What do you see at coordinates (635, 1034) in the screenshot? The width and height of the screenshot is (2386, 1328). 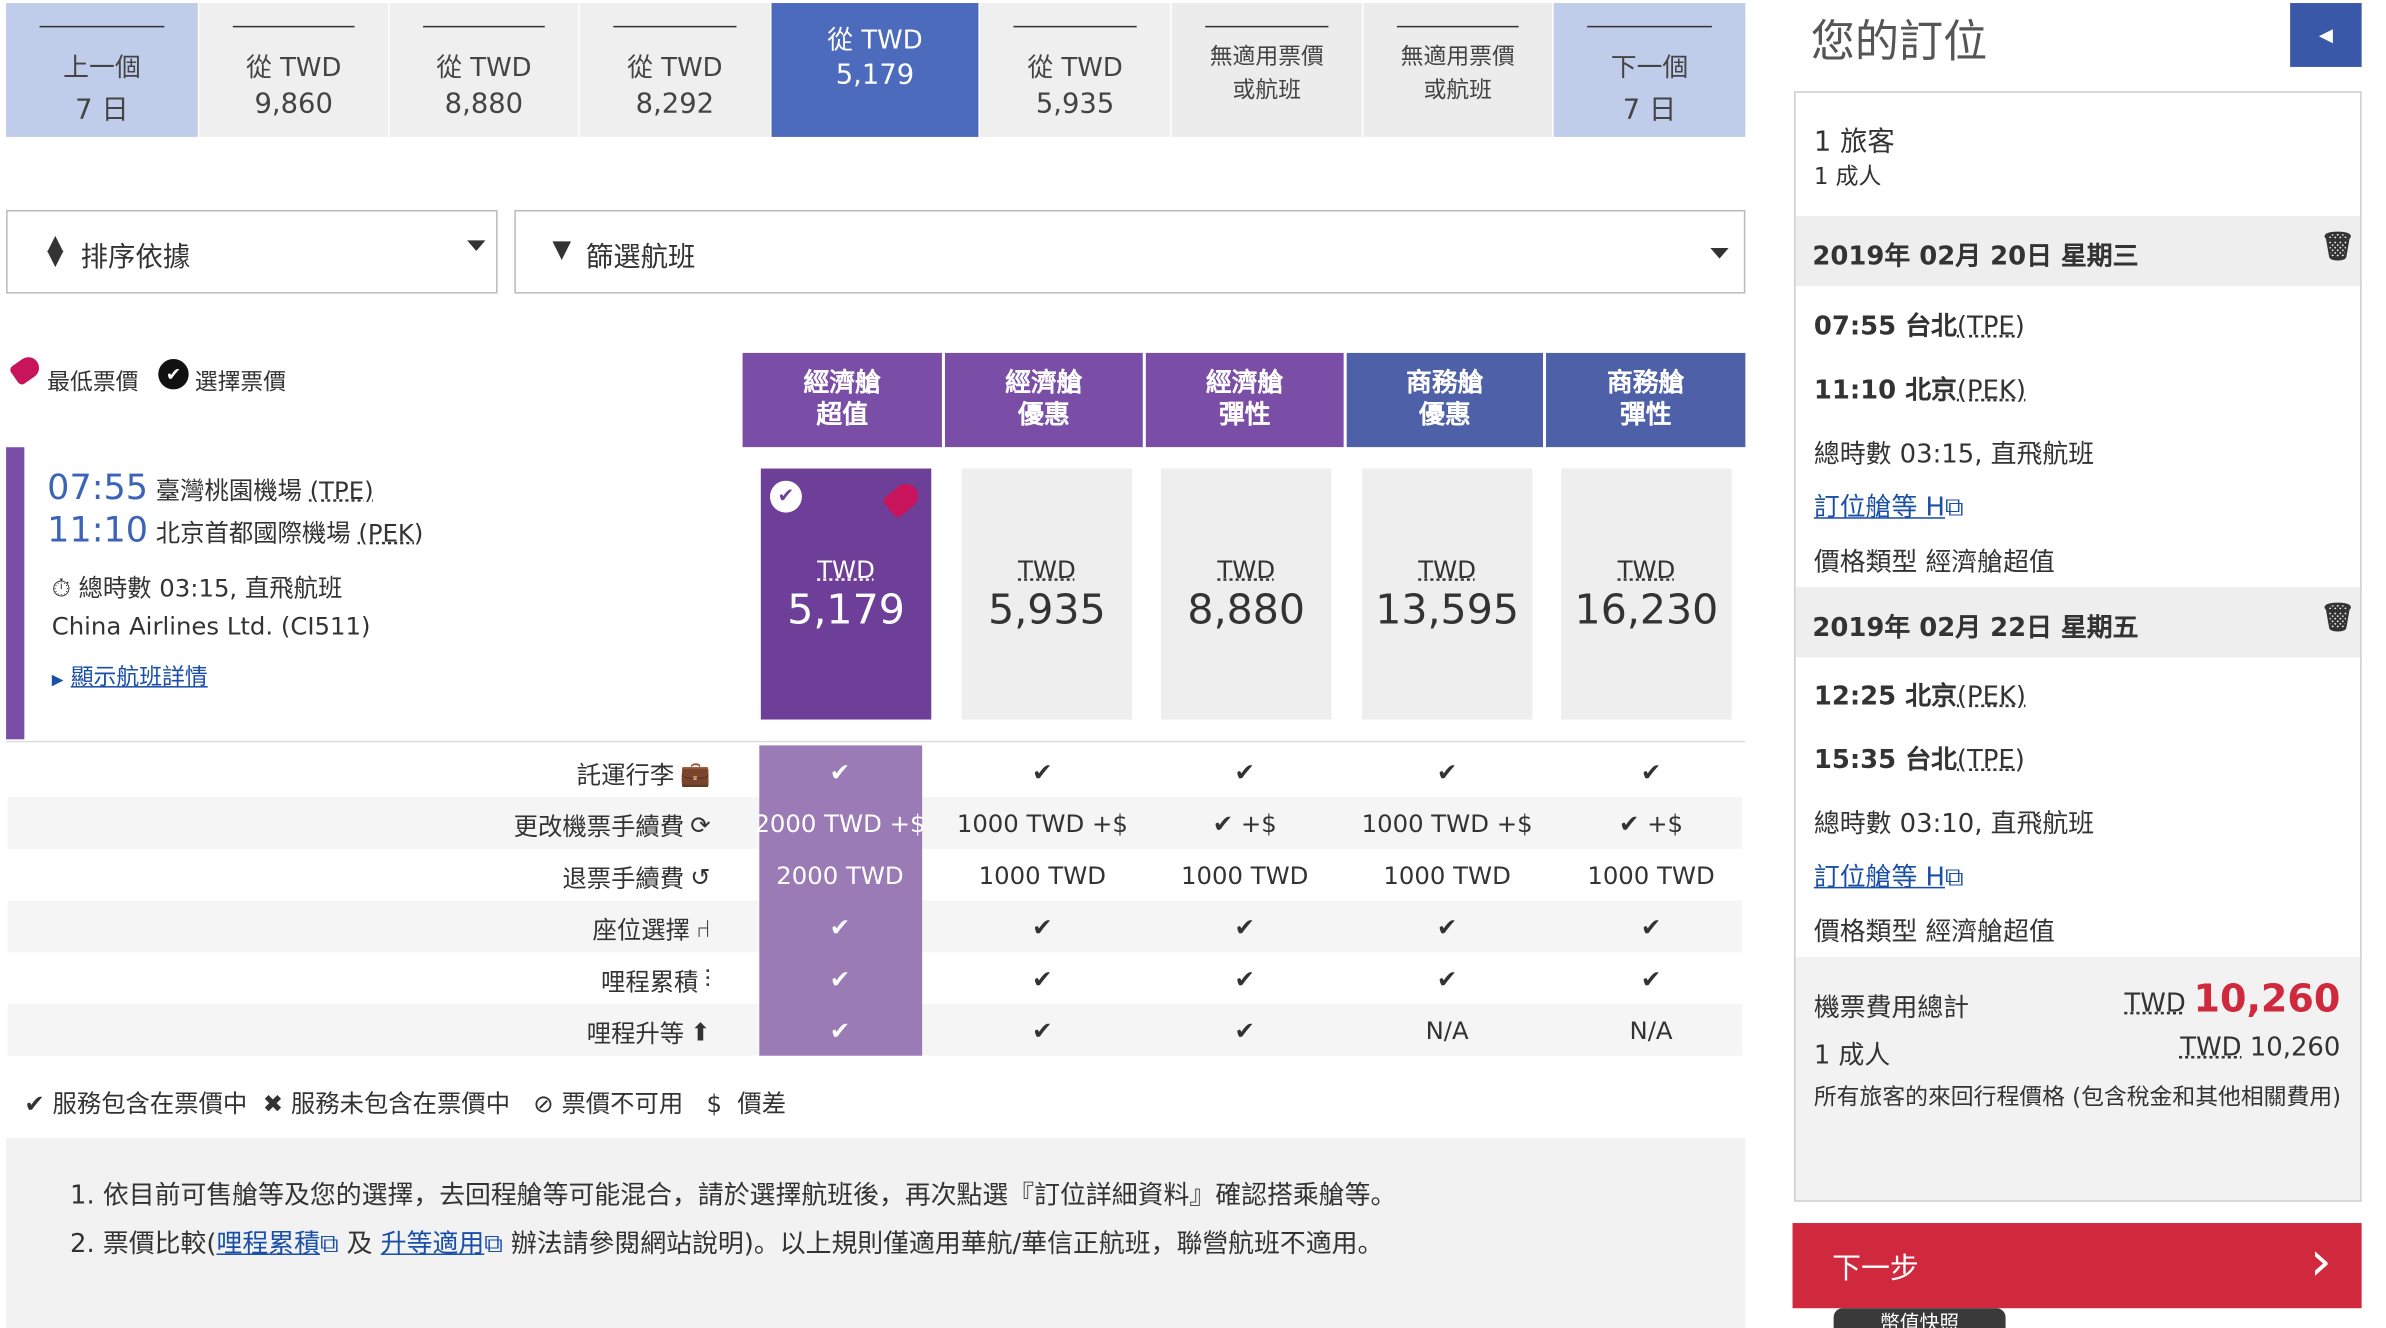 I see `benefit-label-text: 哩程升等` at bounding box center [635, 1034].